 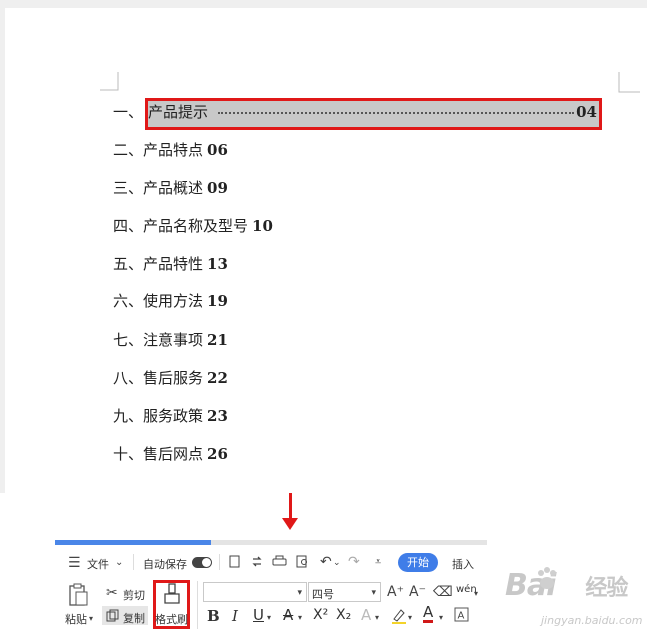 I want to click on strikethrough-dropdown-icon: ▾, so click(x=300, y=618).